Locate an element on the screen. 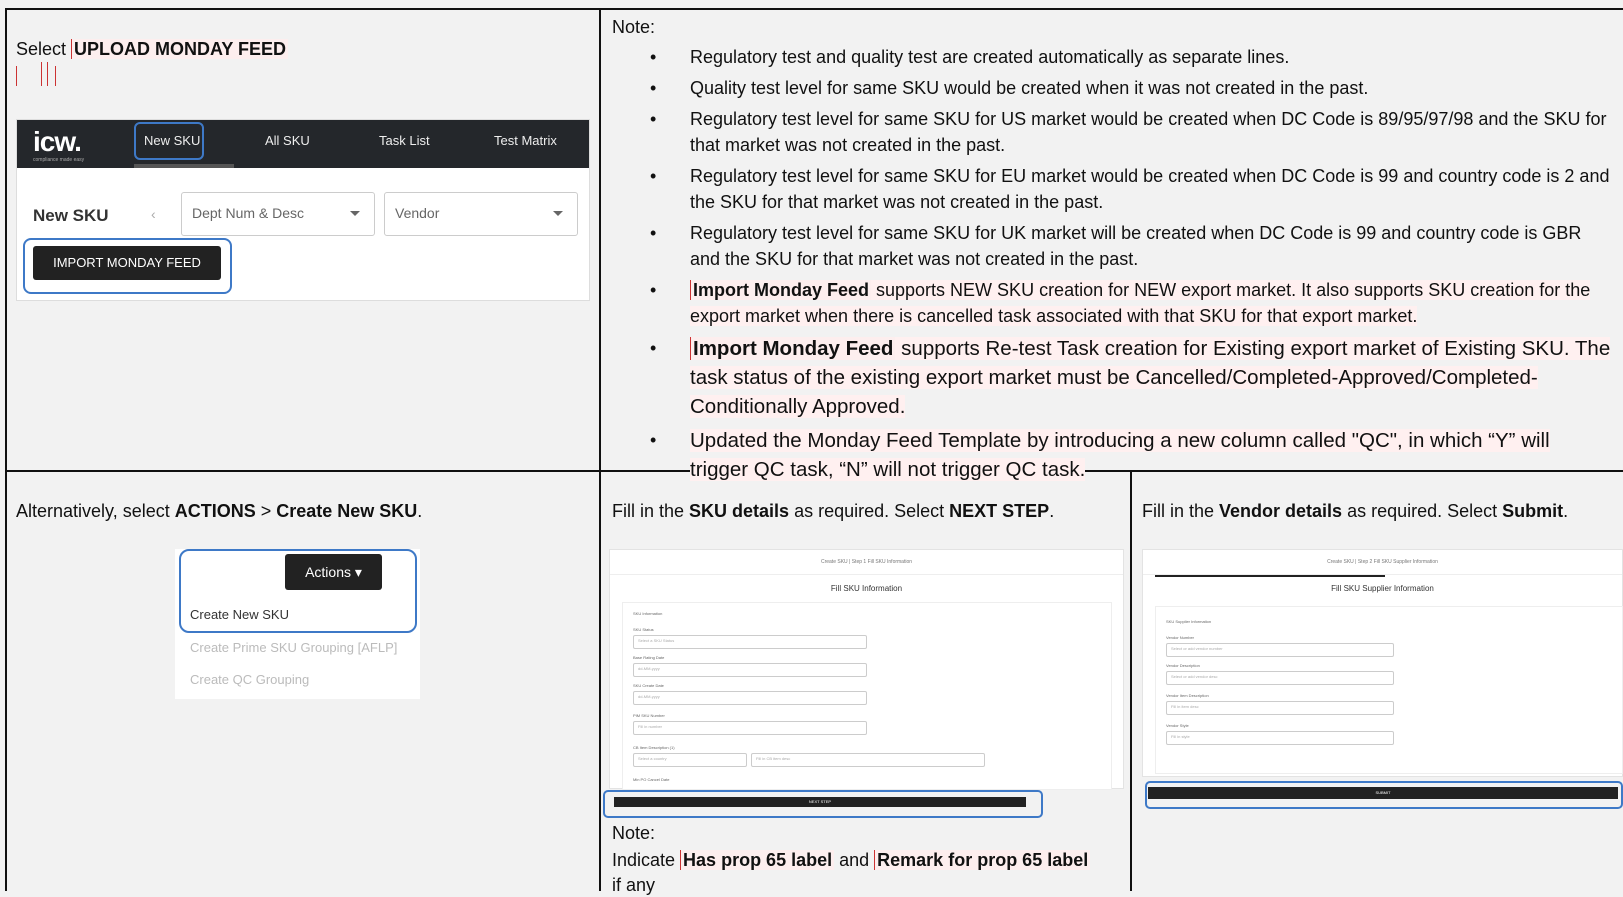 This screenshot has height=897, width=1623. menu-item-create-new-sku: Create New SKU is located at coordinates (239, 614).